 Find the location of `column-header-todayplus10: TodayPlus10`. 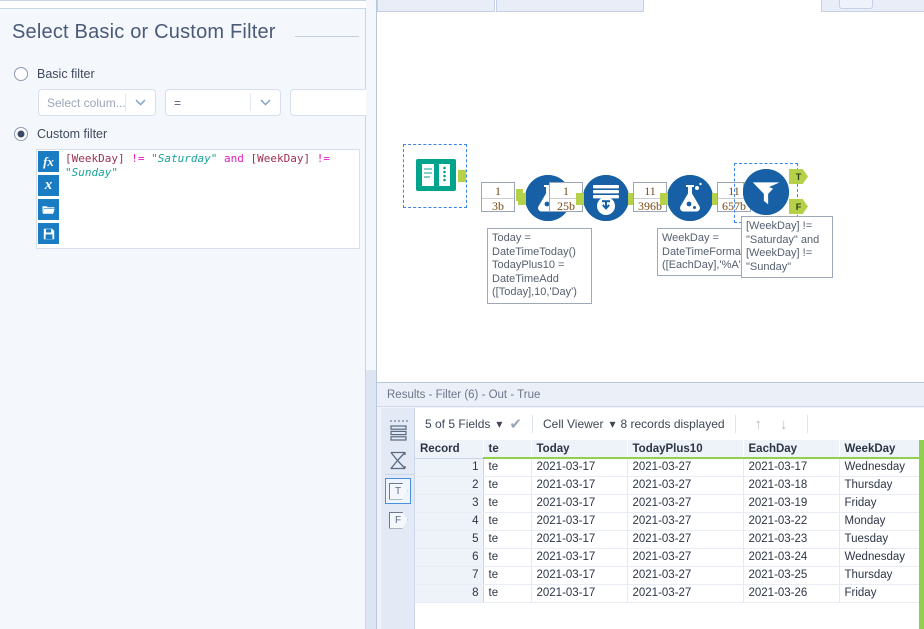

column-header-todayplus10: TodayPlus10 is located at coordinates (685, 449).